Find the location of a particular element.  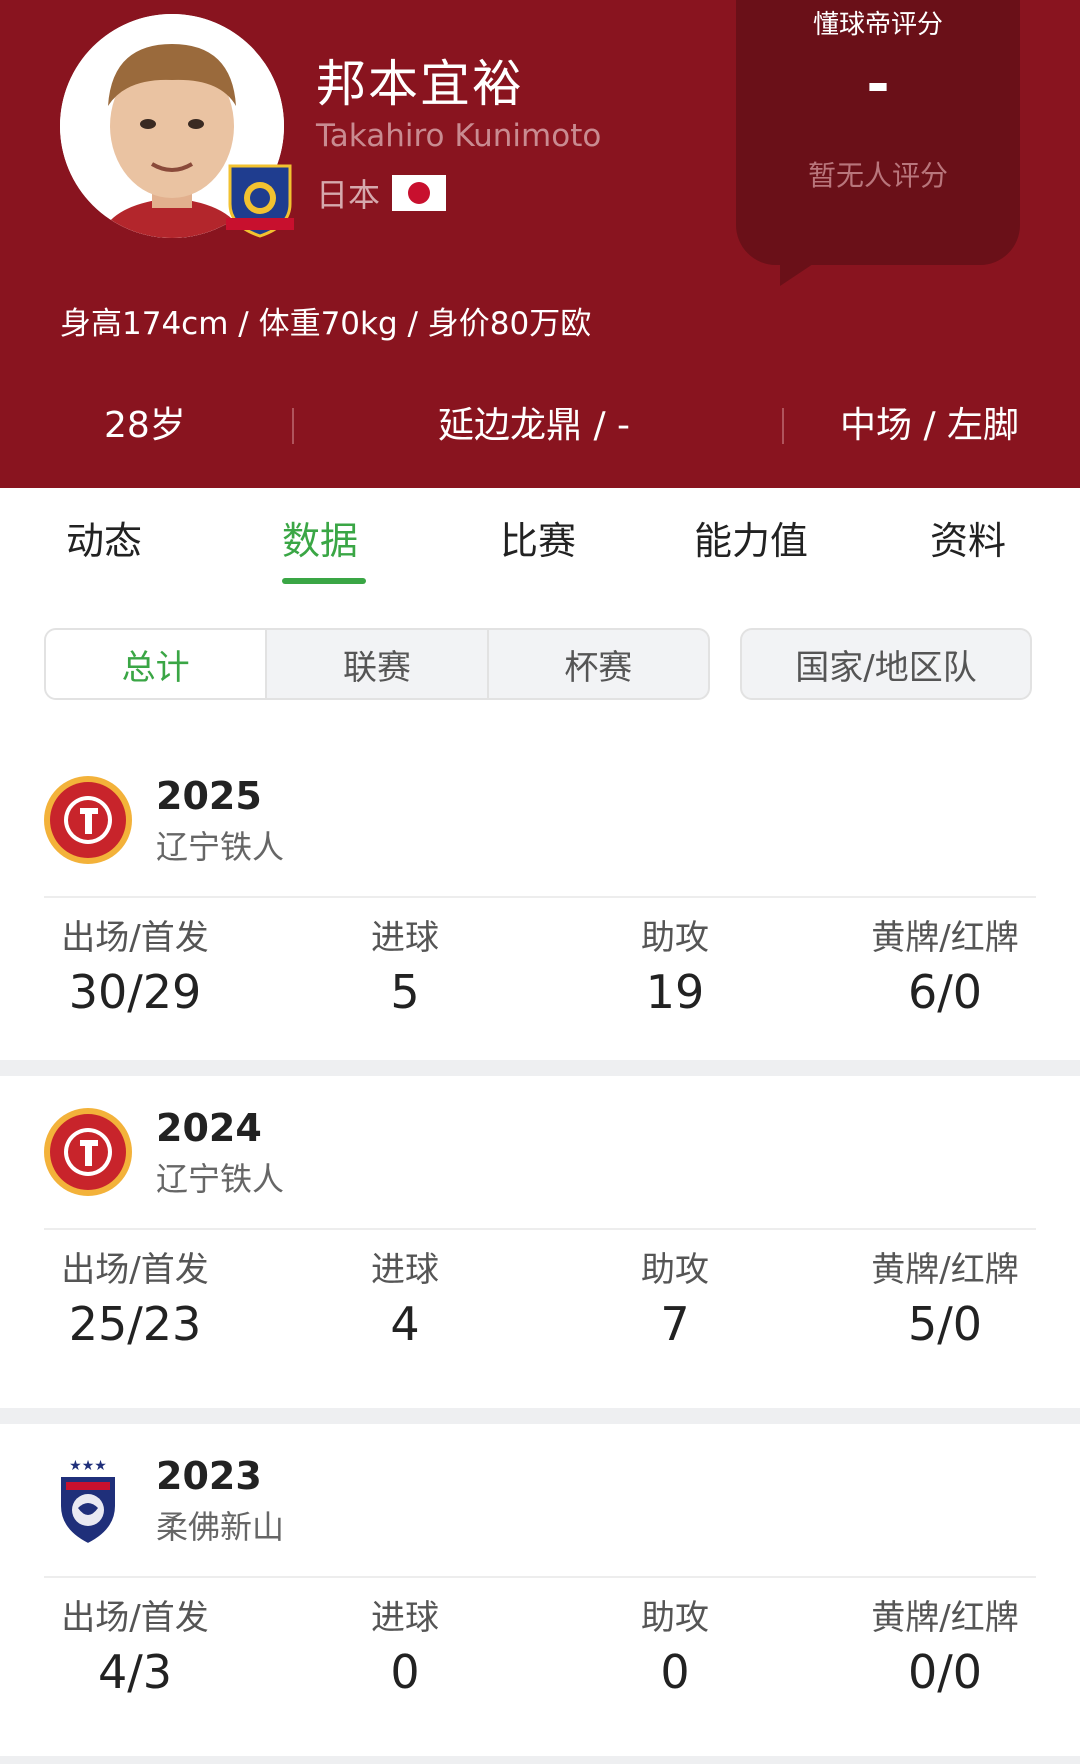

stat-goals: 进球 5 is located at coordinates (405, 964).